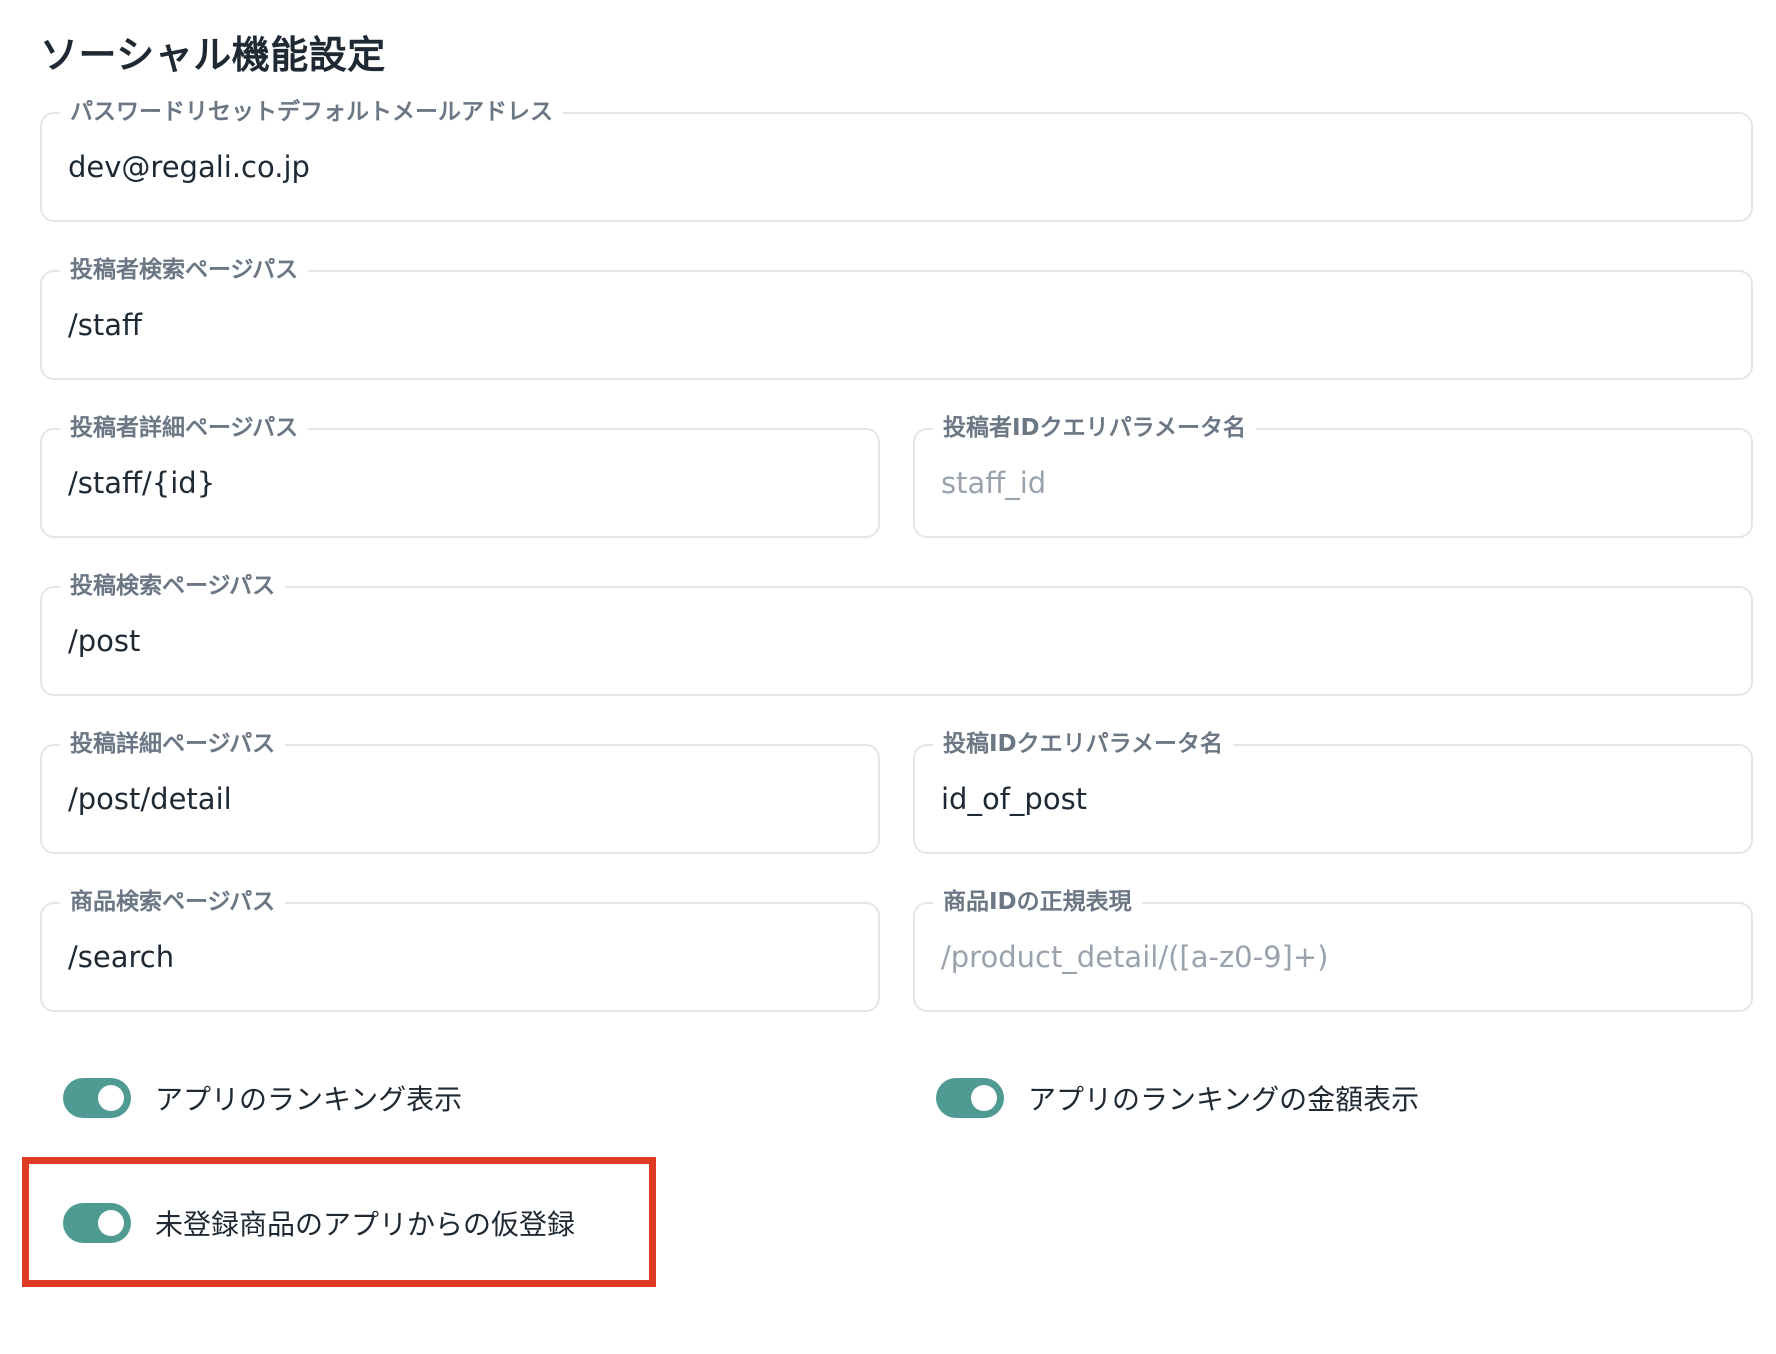  What do you see at coordinates (1094, 428) in the screenshot?
I see `poster-id-query-param-label: 投稿者IDクエリパラメータ名` at bounding box center [1094, 428].